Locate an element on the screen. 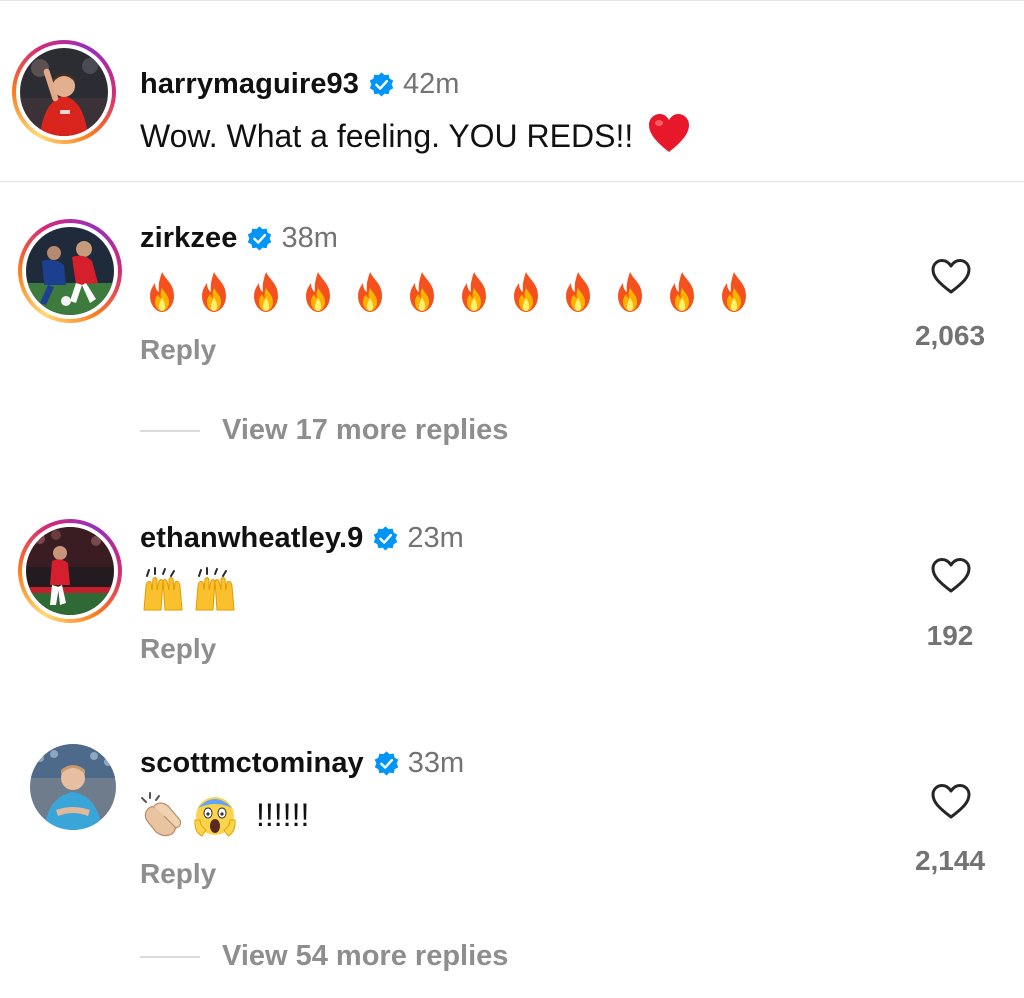 This screenshot has width=1024, height=998. comment-header-ethanwheatley: ethanwheatley.9 23m is located at coordinates (302, 538).